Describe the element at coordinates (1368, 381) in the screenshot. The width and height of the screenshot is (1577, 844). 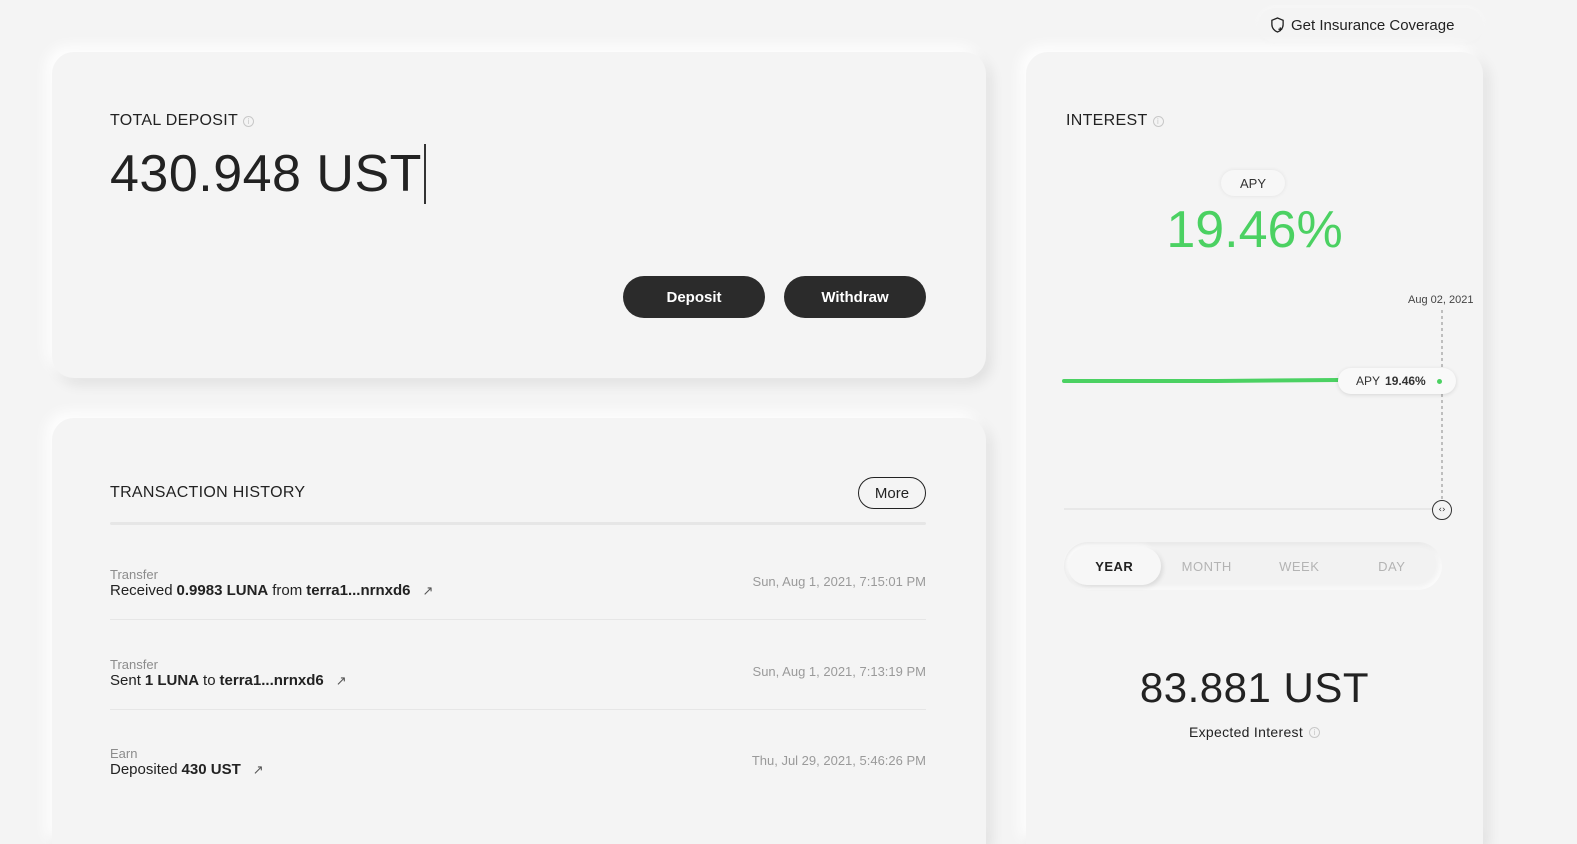
I see `tooltip-label: APY` at that location.